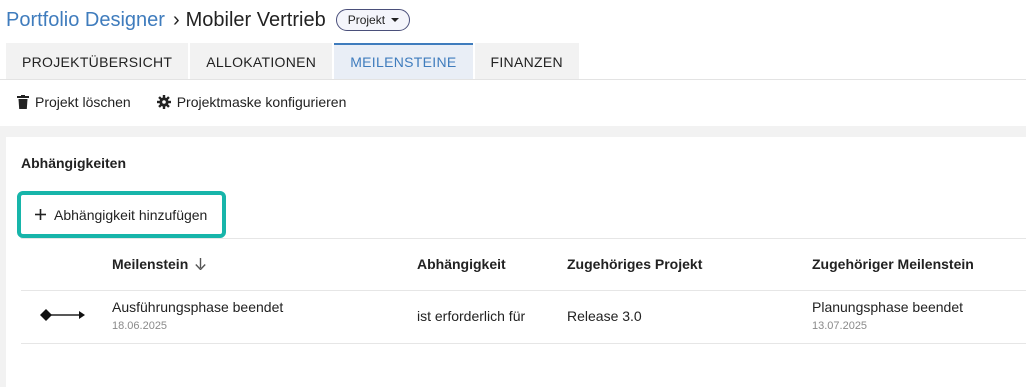 This screenshot has width=1026, height=387. What do you see at coordinates (888, 307) in the screenshot?
I see `row-related-milestone-name: Planungsphase beendet` at bounding box center [888, 307].